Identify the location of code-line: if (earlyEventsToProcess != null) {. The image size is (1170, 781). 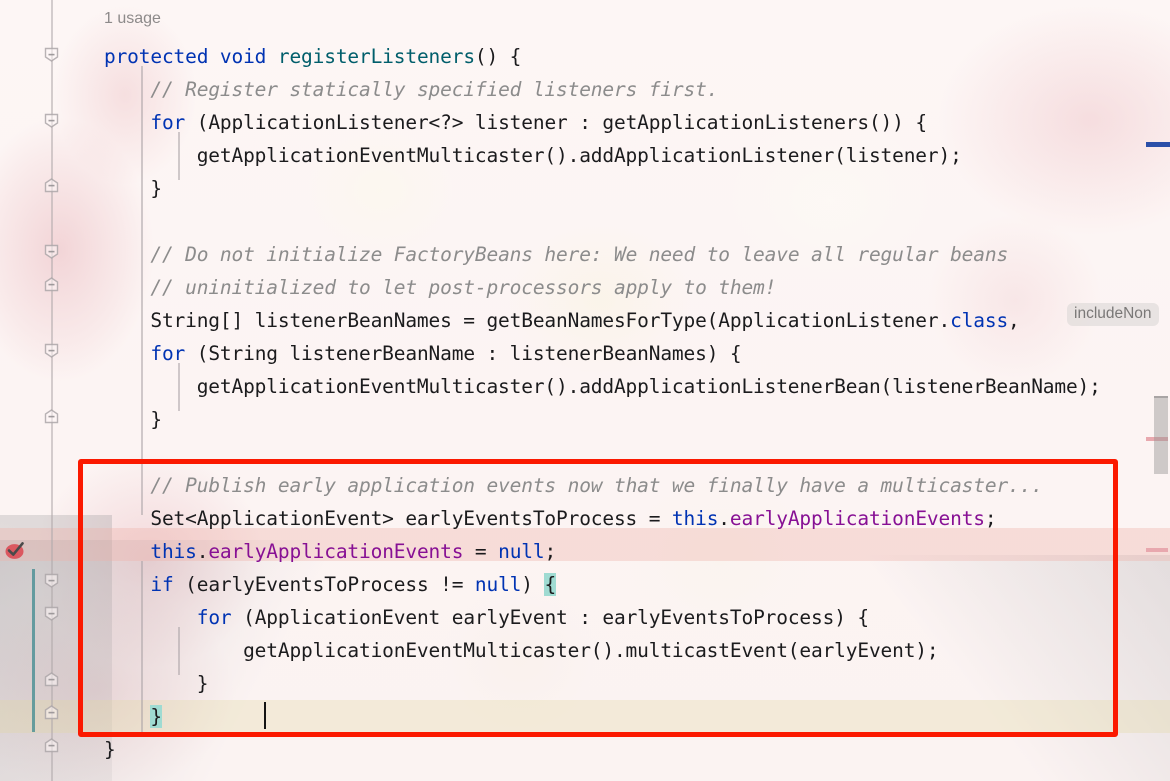
(330, 584).